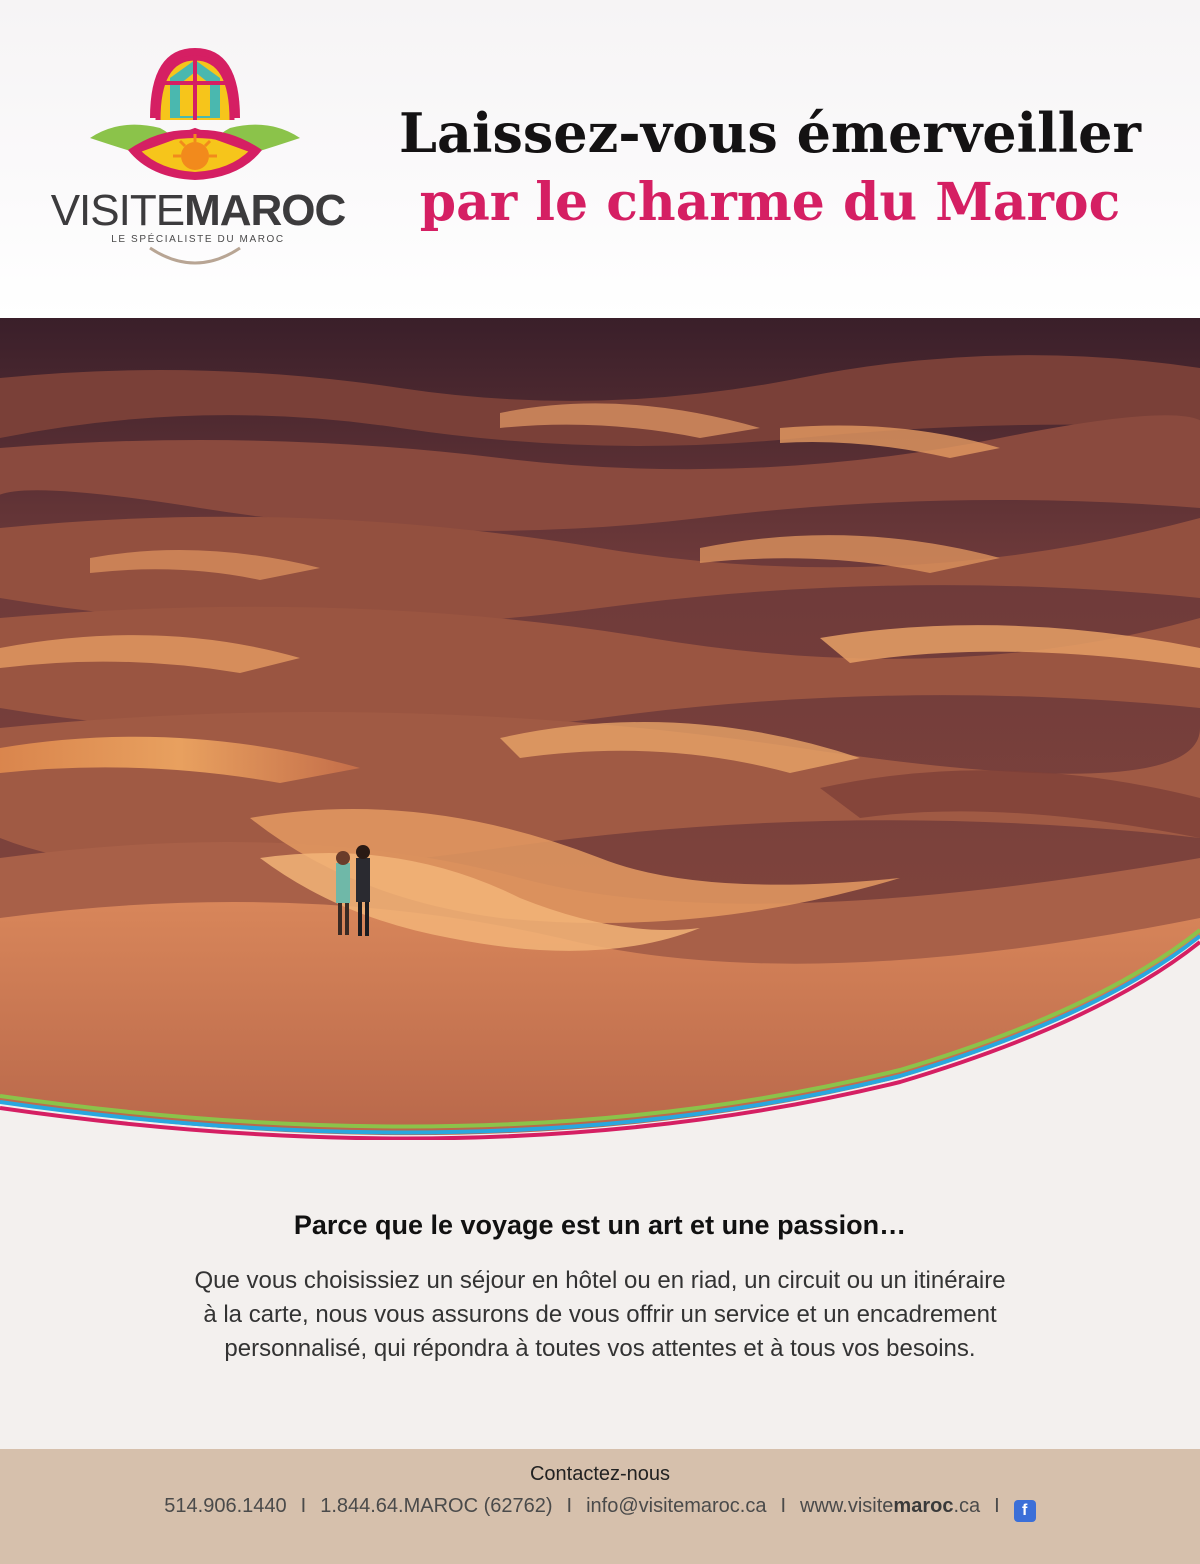  Describe the element at coordinates (600, 1474) in the screenshot. I see `contact-title: Contactez-nous` at that location.